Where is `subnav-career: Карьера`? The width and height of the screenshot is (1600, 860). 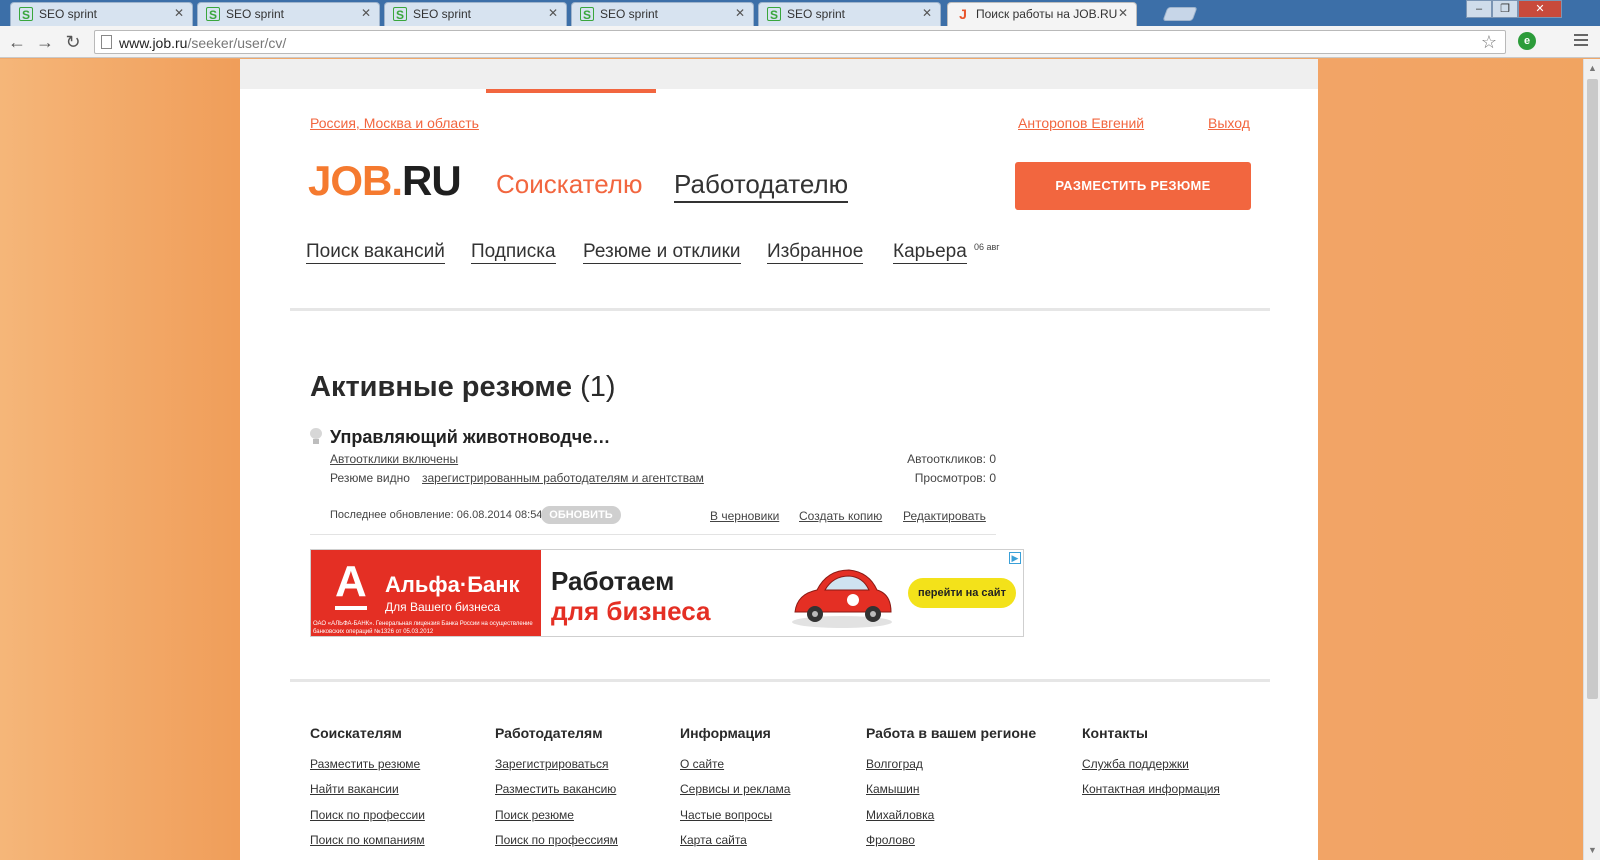
subnav-career: Карьера is located at coordinates (930, 252).